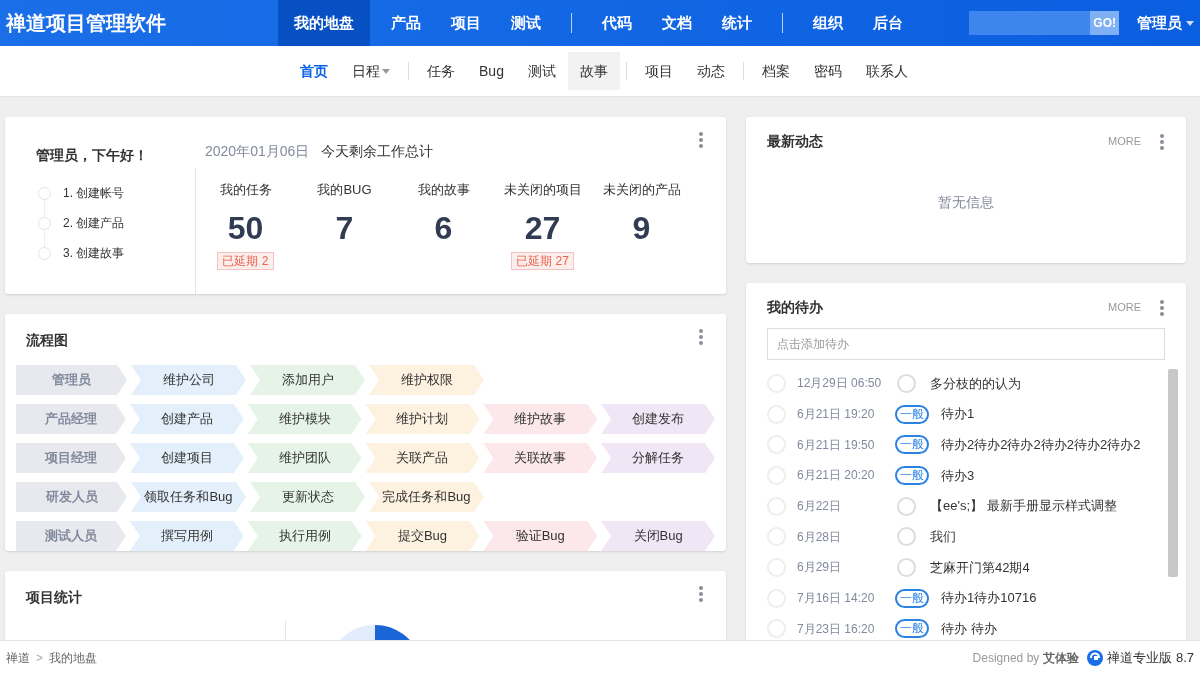 The height and width of the screenshot is (675, 1200). What do you see at coordinates (540, 419) in the screenshot?
I see `flow-step: 维护故事` at bounding box center [540, 419].